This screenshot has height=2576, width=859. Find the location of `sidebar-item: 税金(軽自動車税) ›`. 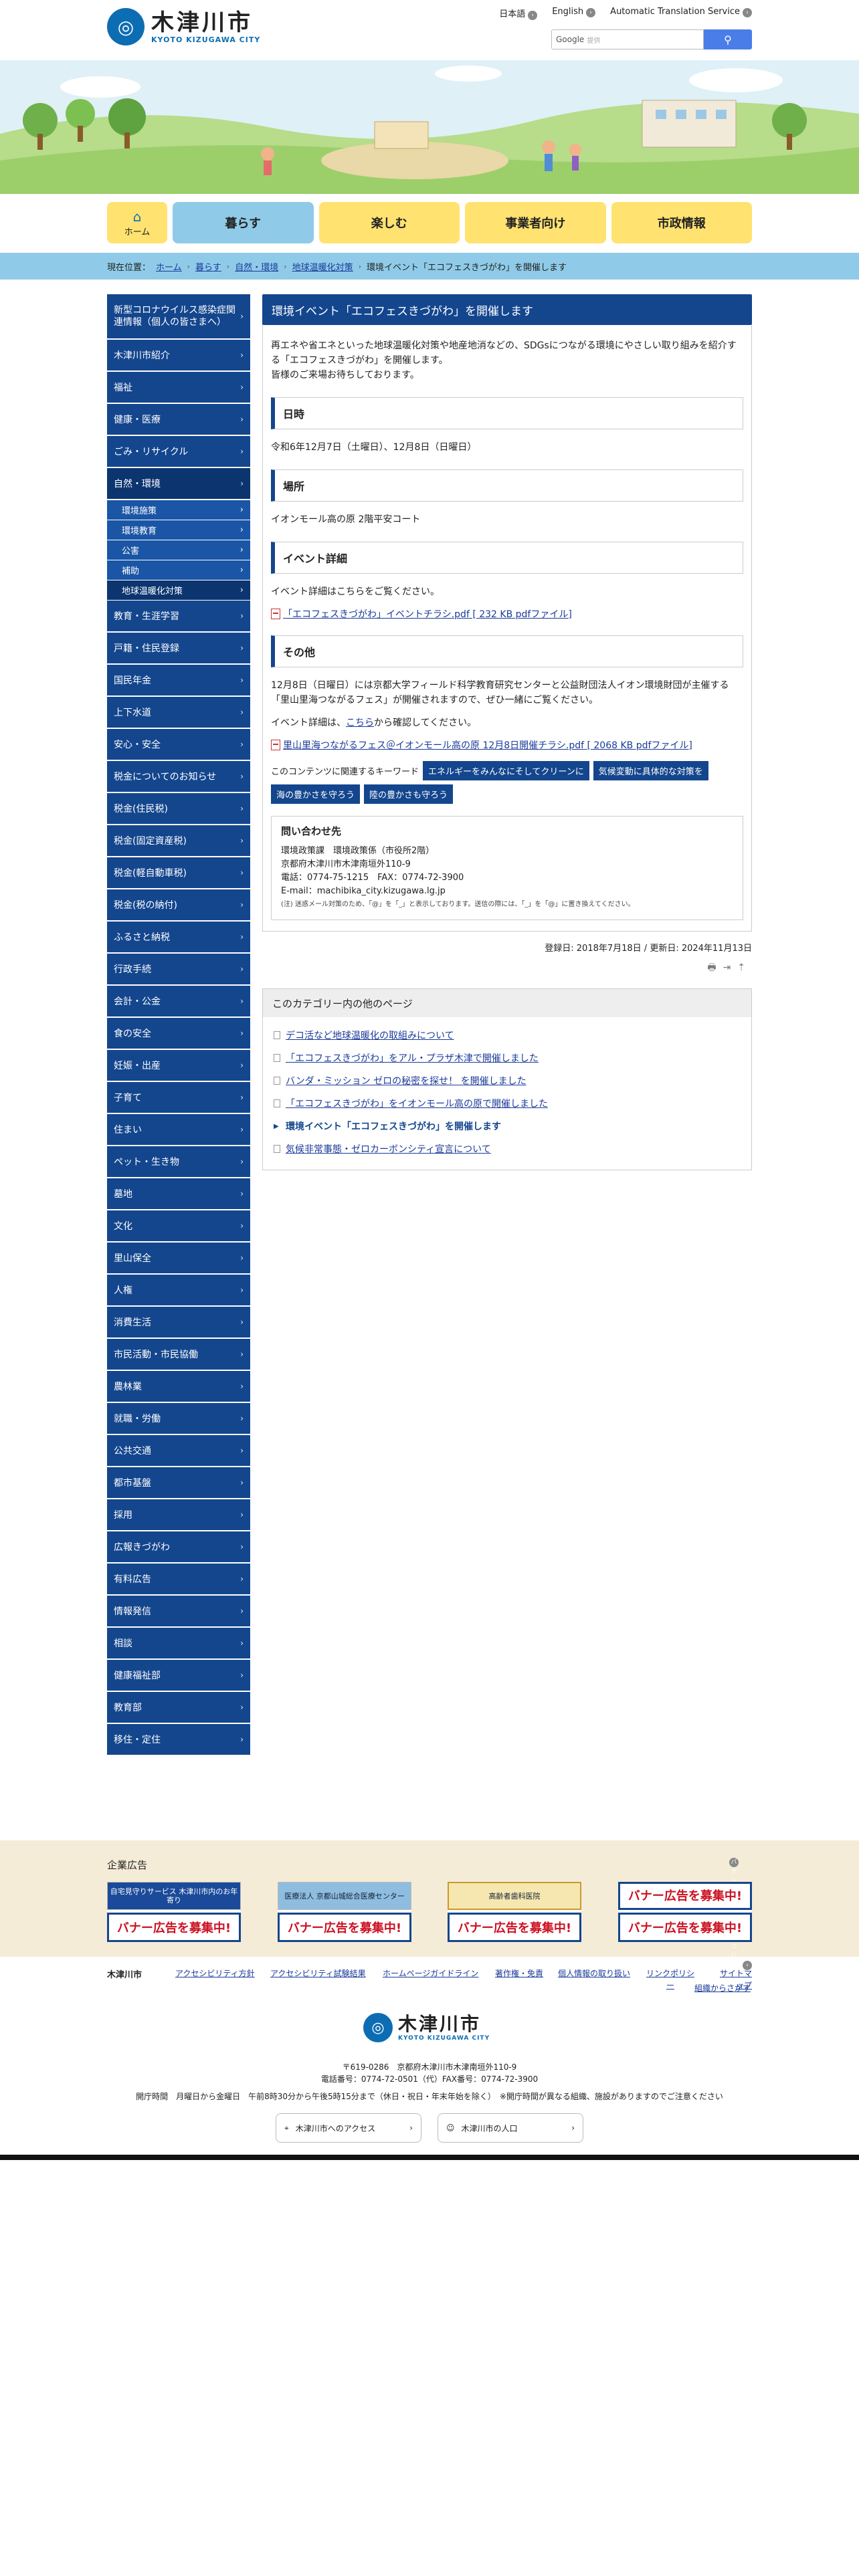

sidebar-item: 税金(軽自動車税) › is located at coordinates (179, 873).